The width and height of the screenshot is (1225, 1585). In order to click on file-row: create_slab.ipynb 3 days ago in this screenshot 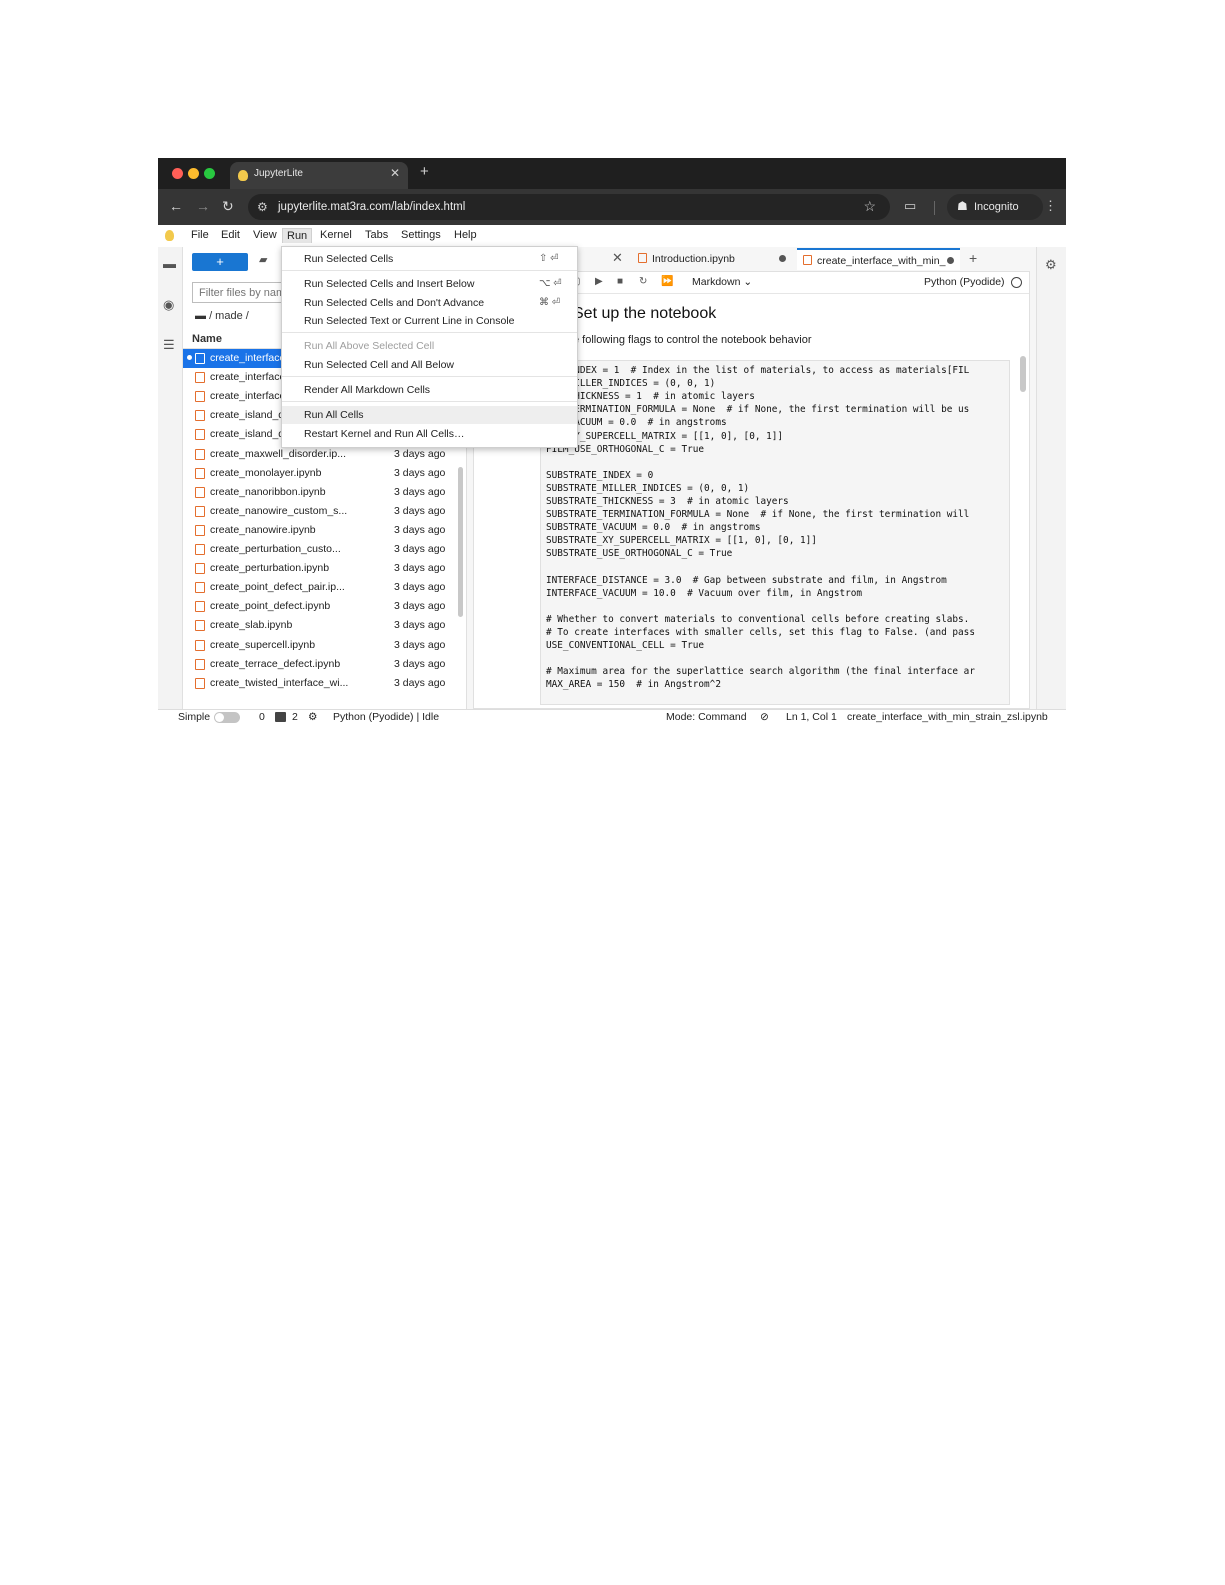, I will do `click(320, 625)`.